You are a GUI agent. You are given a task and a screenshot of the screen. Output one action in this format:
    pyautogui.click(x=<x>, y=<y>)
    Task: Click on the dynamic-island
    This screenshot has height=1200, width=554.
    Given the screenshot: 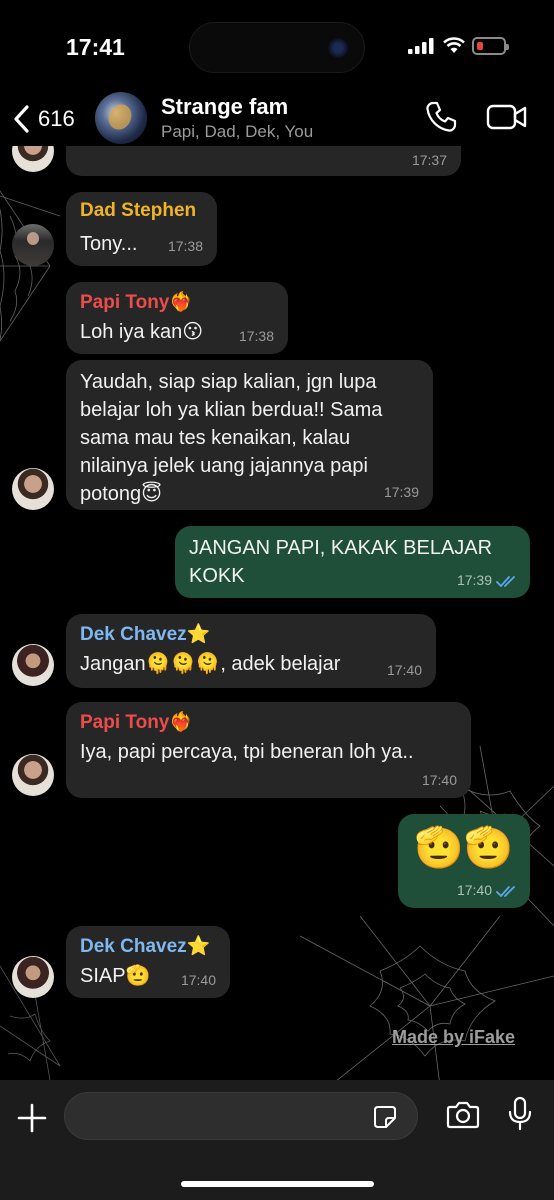 What is the action you would take?
    pyautogui.click(x=277, y=47)
    